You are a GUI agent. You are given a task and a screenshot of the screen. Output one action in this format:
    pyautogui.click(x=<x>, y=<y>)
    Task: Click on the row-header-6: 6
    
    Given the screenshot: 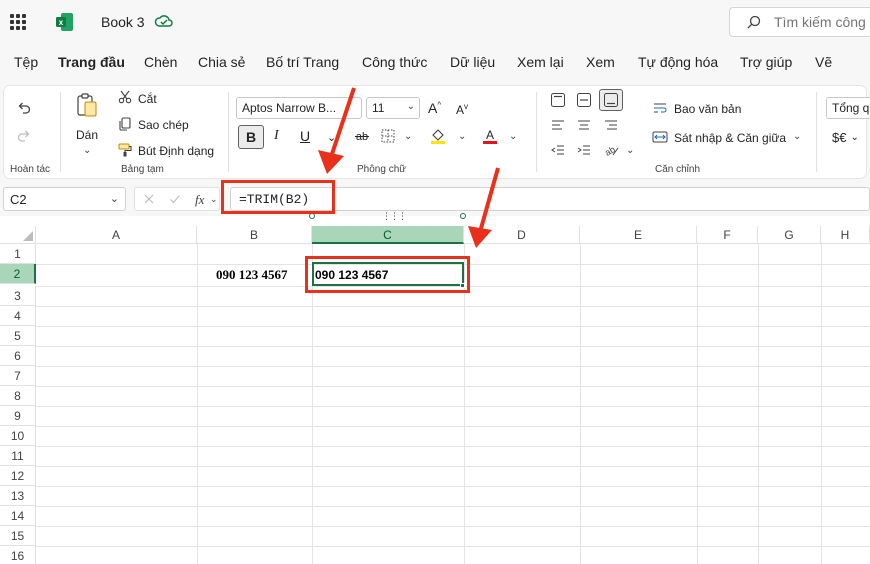 What is the action you would take?
    pyautogui.click(x=18, y=356)
    